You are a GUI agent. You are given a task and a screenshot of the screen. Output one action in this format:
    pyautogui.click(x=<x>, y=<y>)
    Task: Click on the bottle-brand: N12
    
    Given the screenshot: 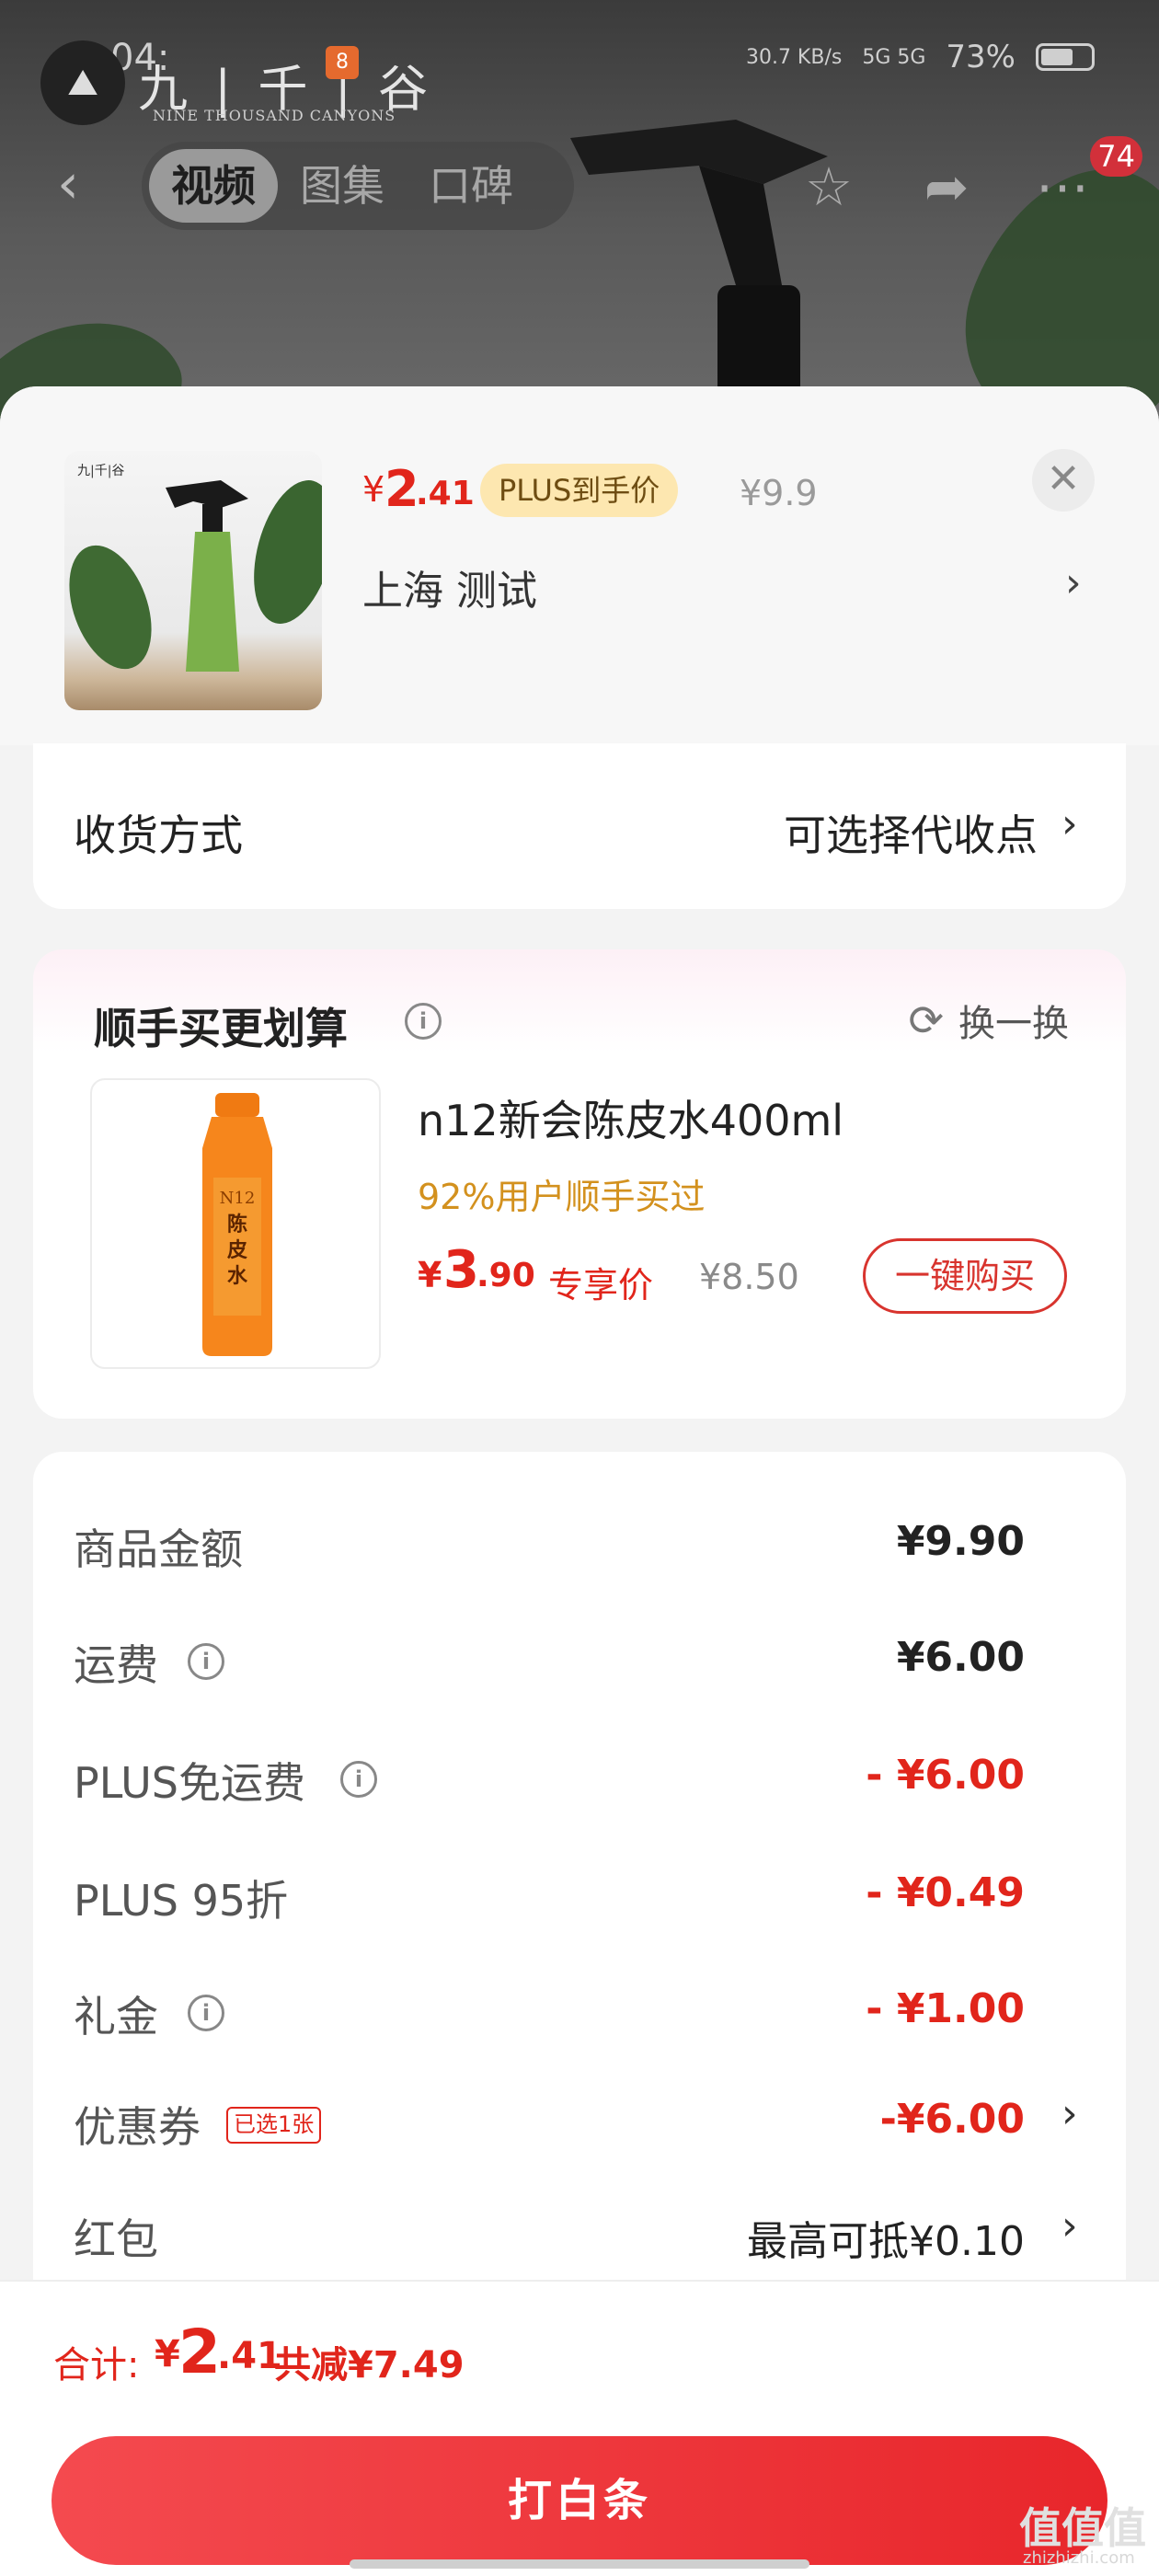 What is the action you would take?
    pyautogui.click(x=238, y=1198)
    